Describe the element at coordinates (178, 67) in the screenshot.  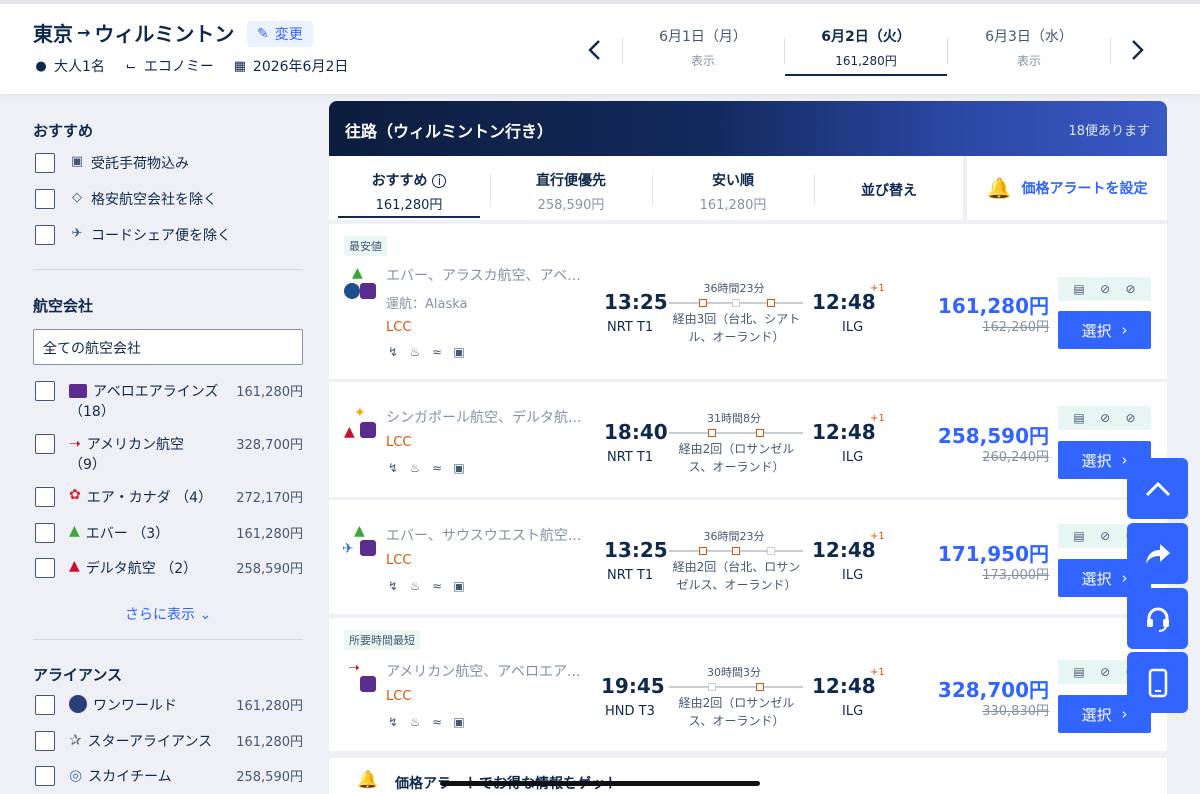
I see `cabin-text: エコノミー` at that location.